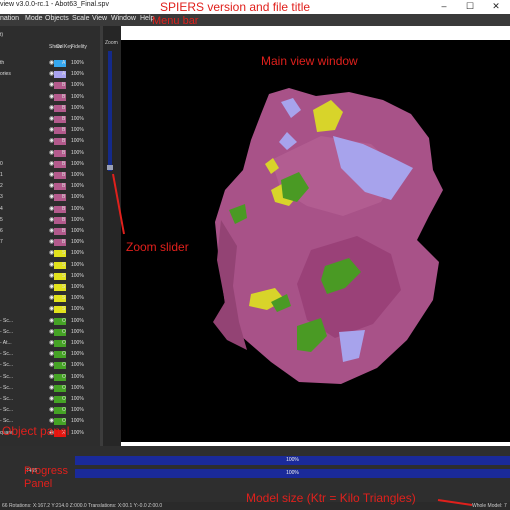  What do you see at coordinates (46, 471) in the screenshot?
I see `annotation-progress: Progress` at bounding box center [46, 471].